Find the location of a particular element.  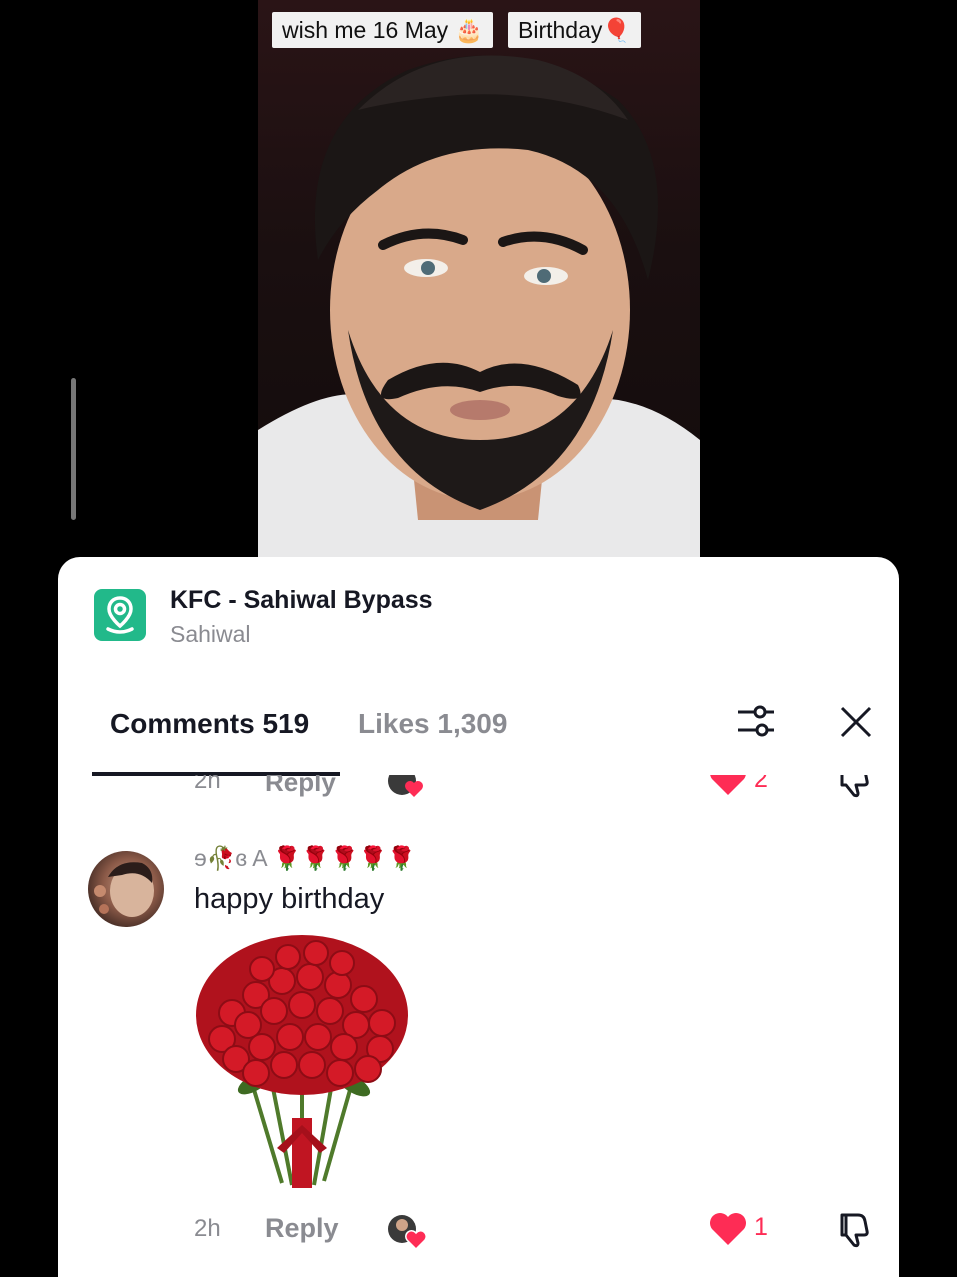

like-count: 1 is located at coordinates (761, 1227).